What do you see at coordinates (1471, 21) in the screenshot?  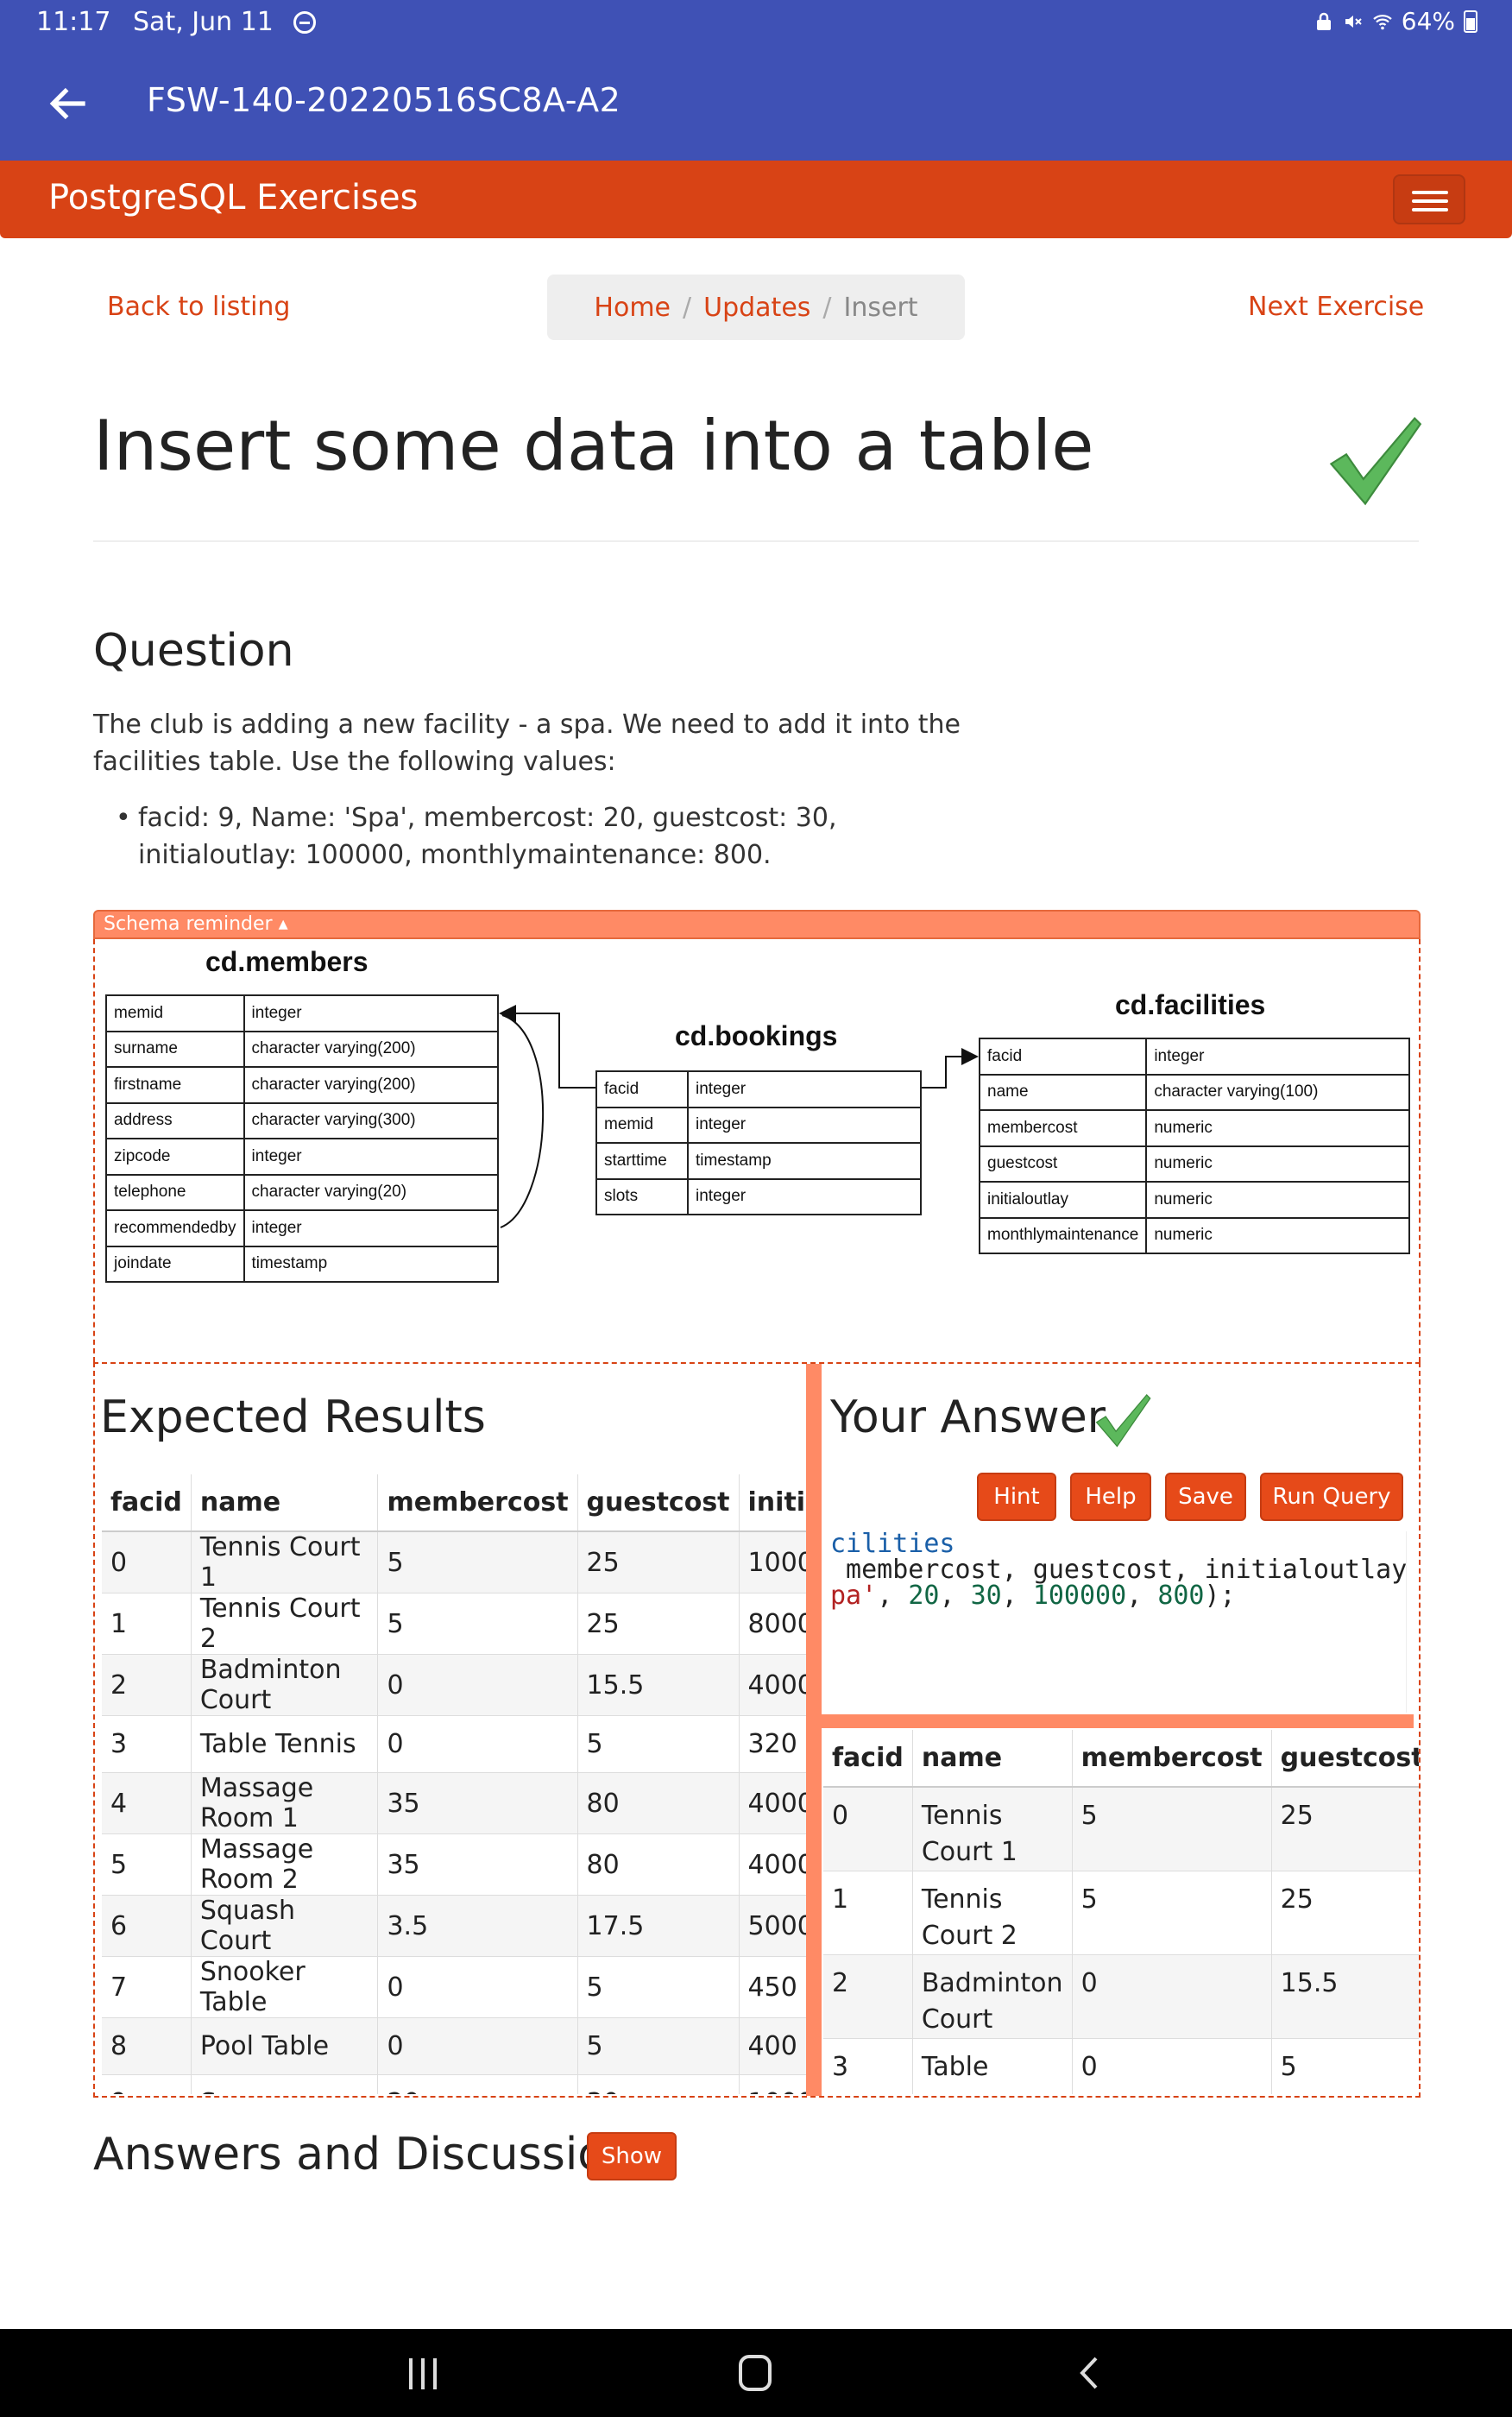 I see `battery-icon` at bounding box center [1471, 21].